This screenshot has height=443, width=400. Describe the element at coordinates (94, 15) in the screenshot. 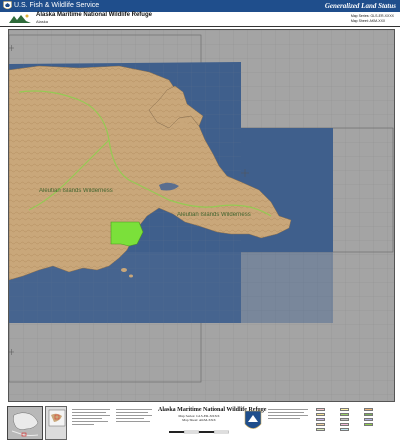

I see `refuge-title: Alaska Maritime National Wildlife Refuge` at that location.